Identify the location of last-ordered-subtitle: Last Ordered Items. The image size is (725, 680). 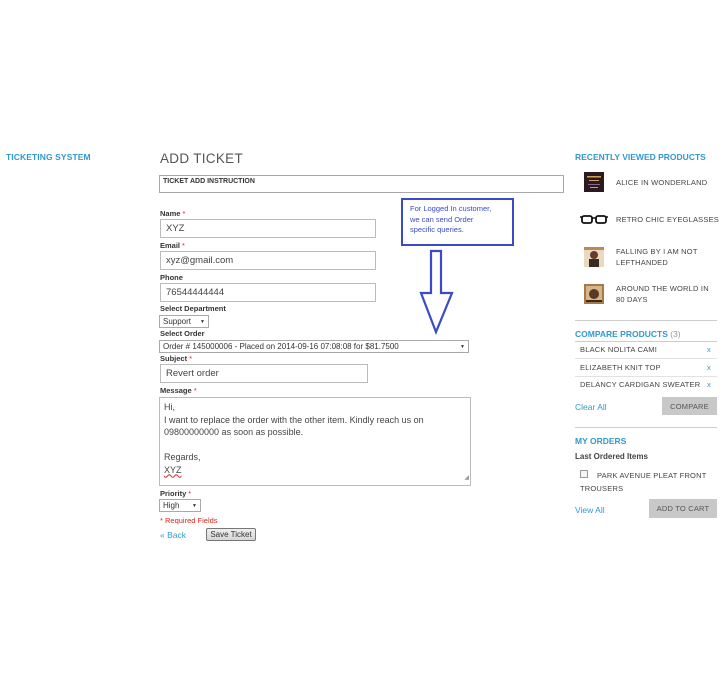
(611, 456).